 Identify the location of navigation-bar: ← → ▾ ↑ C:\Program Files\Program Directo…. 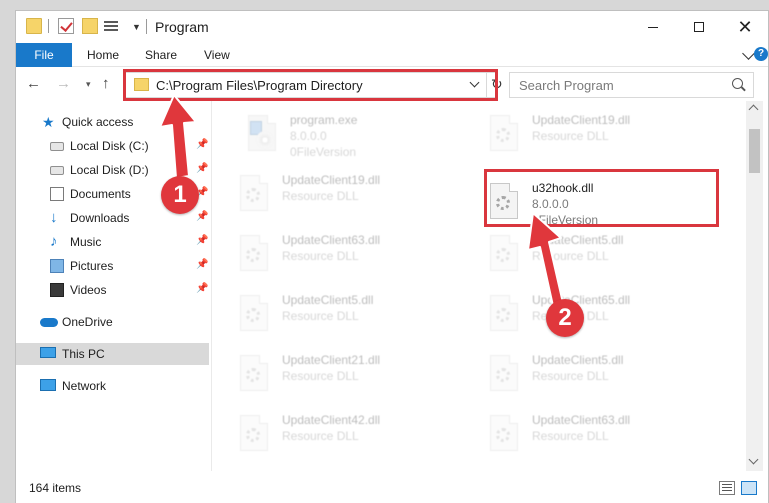
(392, 84).